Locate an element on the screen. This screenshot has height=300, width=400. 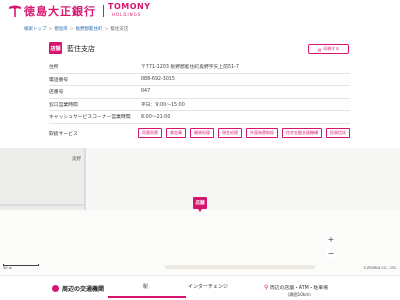
info-value: 047 is located at coordinates (146, 92).